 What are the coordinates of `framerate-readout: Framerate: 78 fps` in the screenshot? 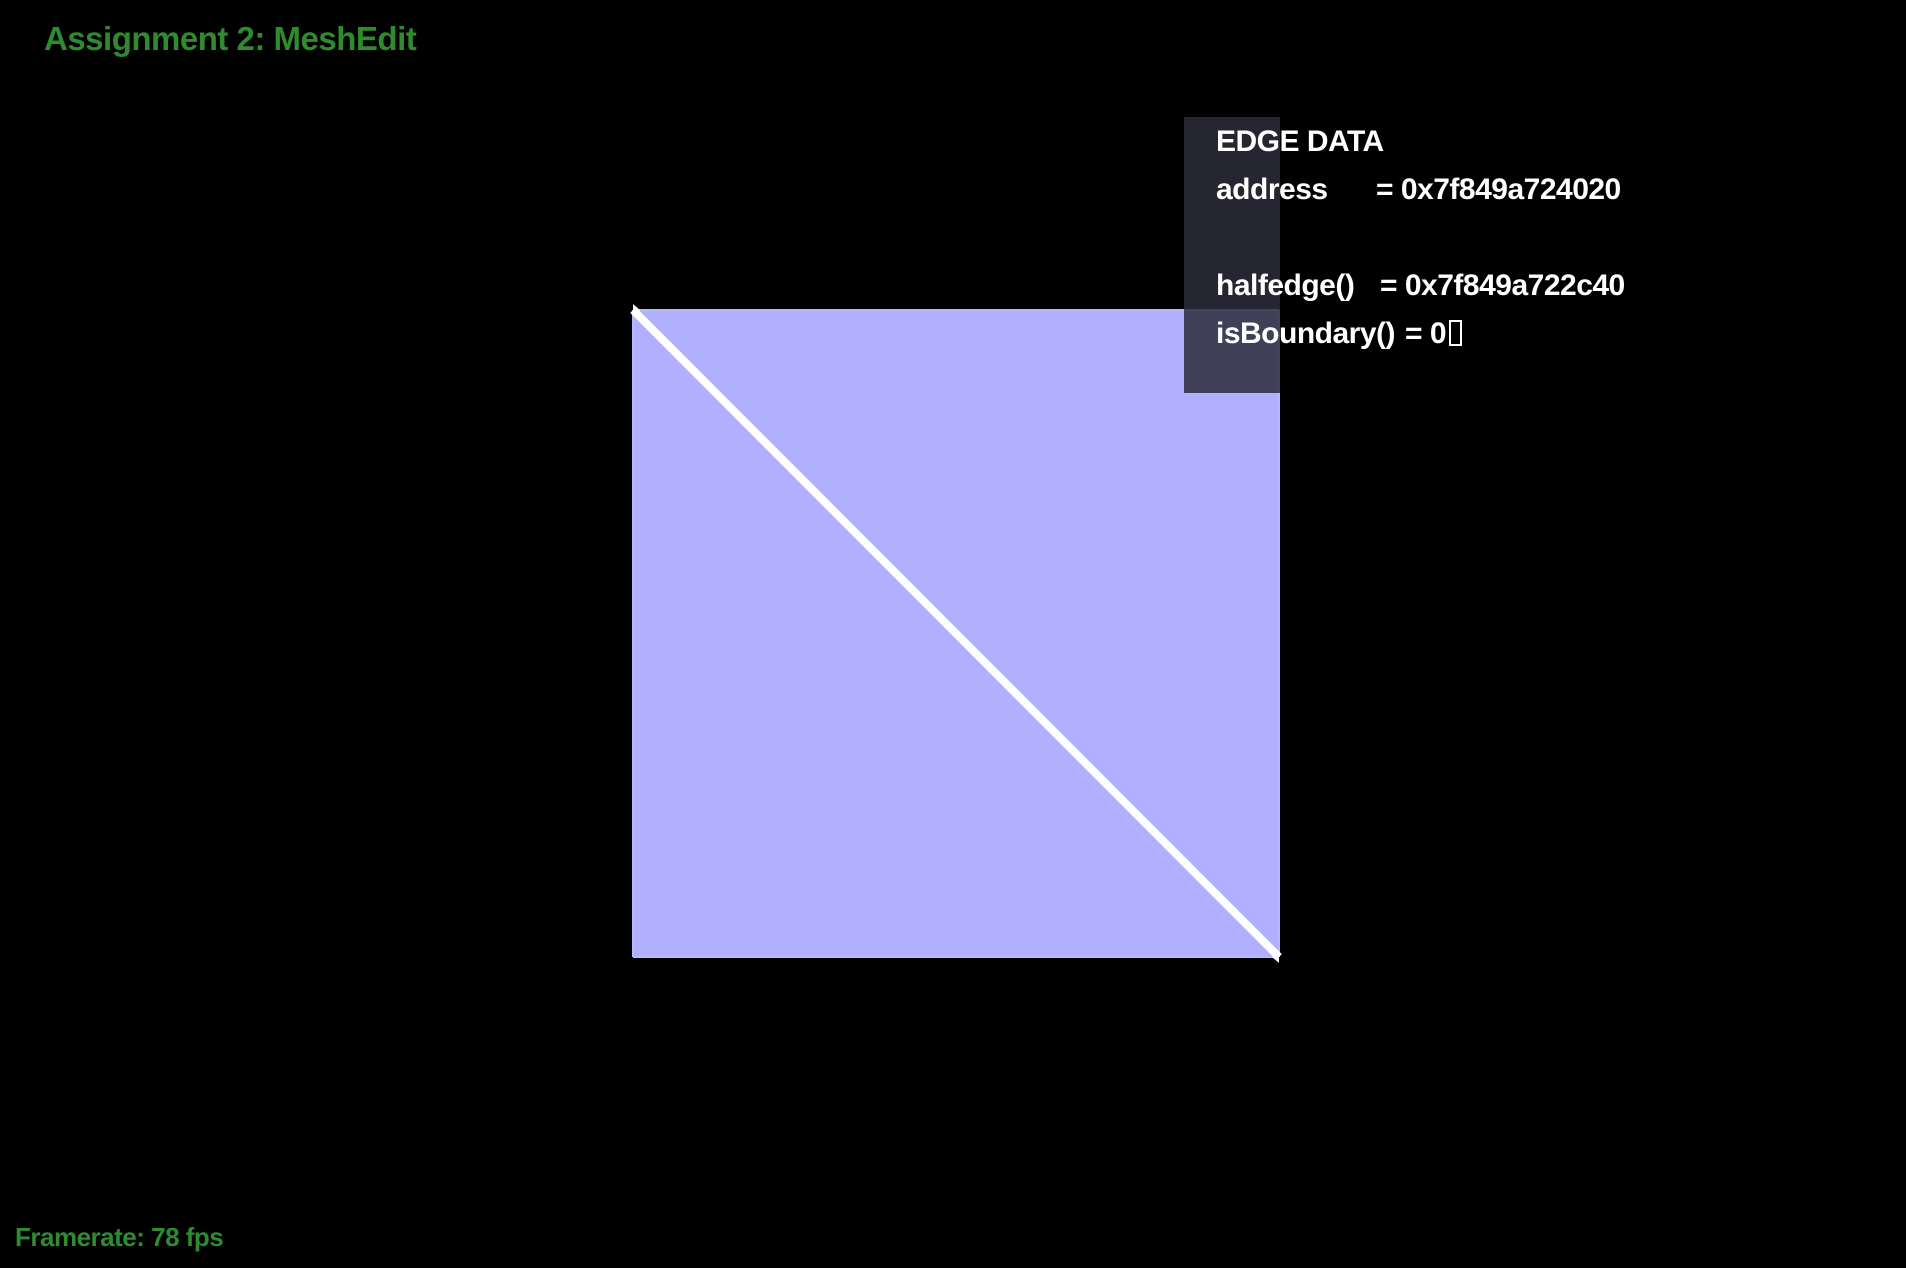 It's located at (119, 1237).